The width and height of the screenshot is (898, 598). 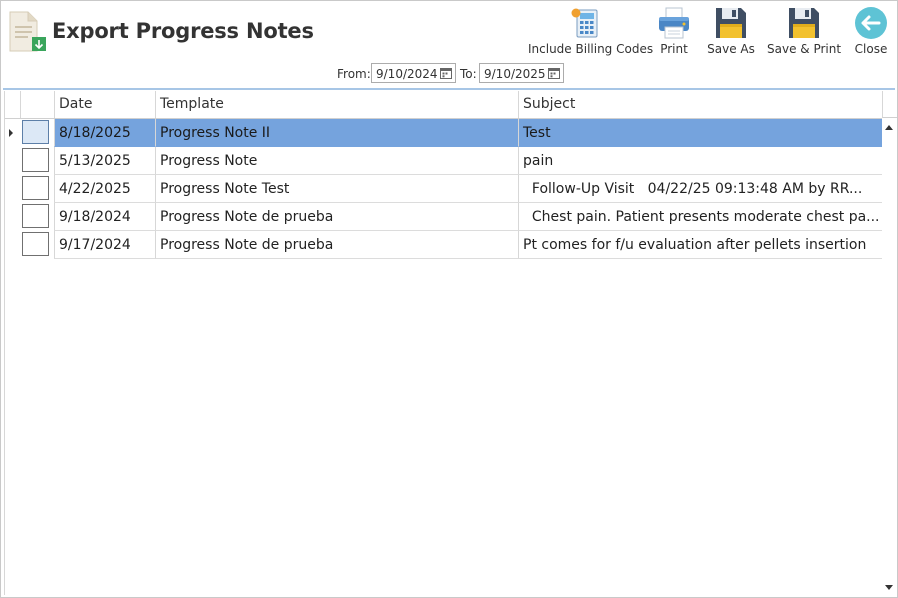 What do you see at coordinates (336, 104) in the screenshot?
I see `column-header-template: Template` at bounding box center [336, 104].